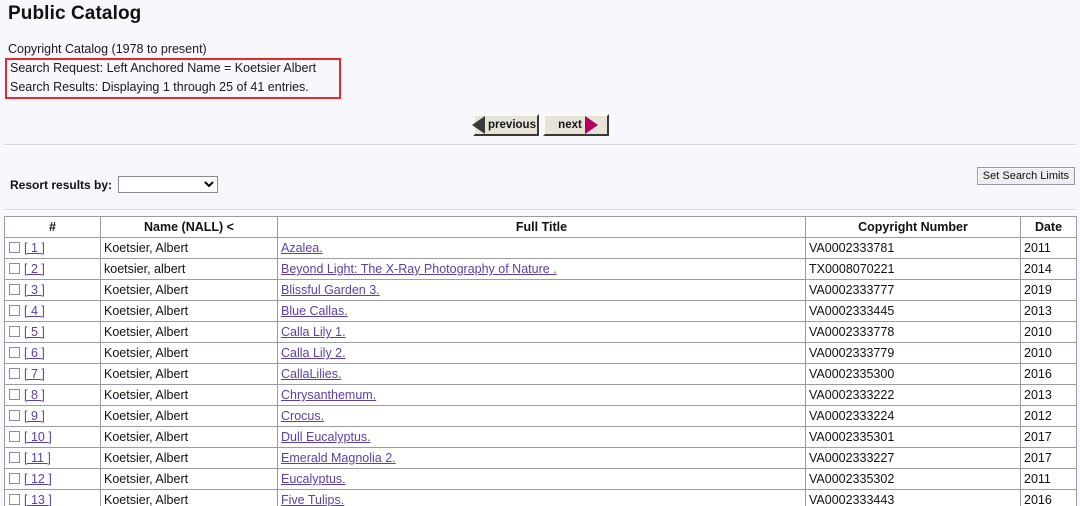 The image size is (1080, 506). Describe the element at coordinates (541, 458) in the screenshot. I see `row-title-cell: Emerald Magnolia 2.` at that location.